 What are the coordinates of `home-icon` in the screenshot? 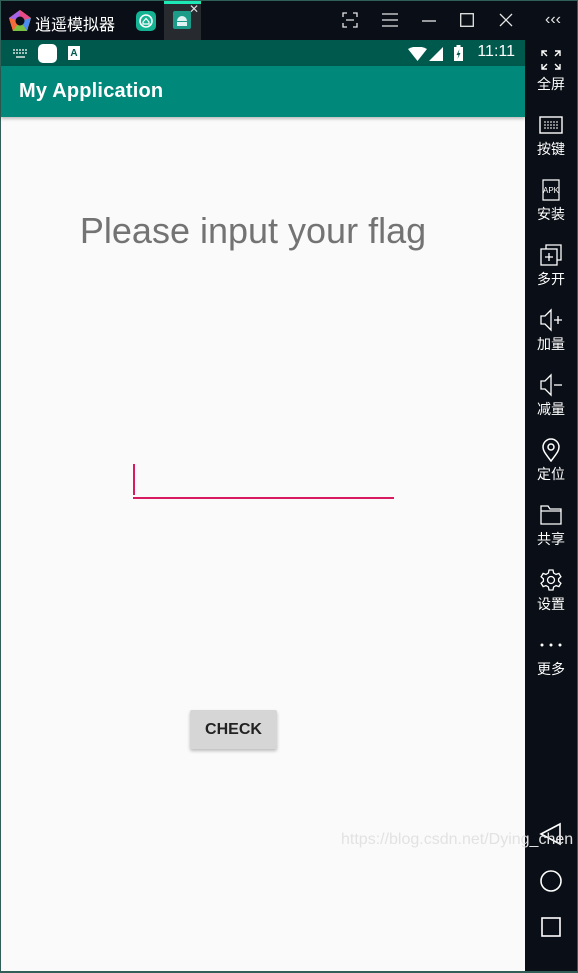 It's located at (146, 21).